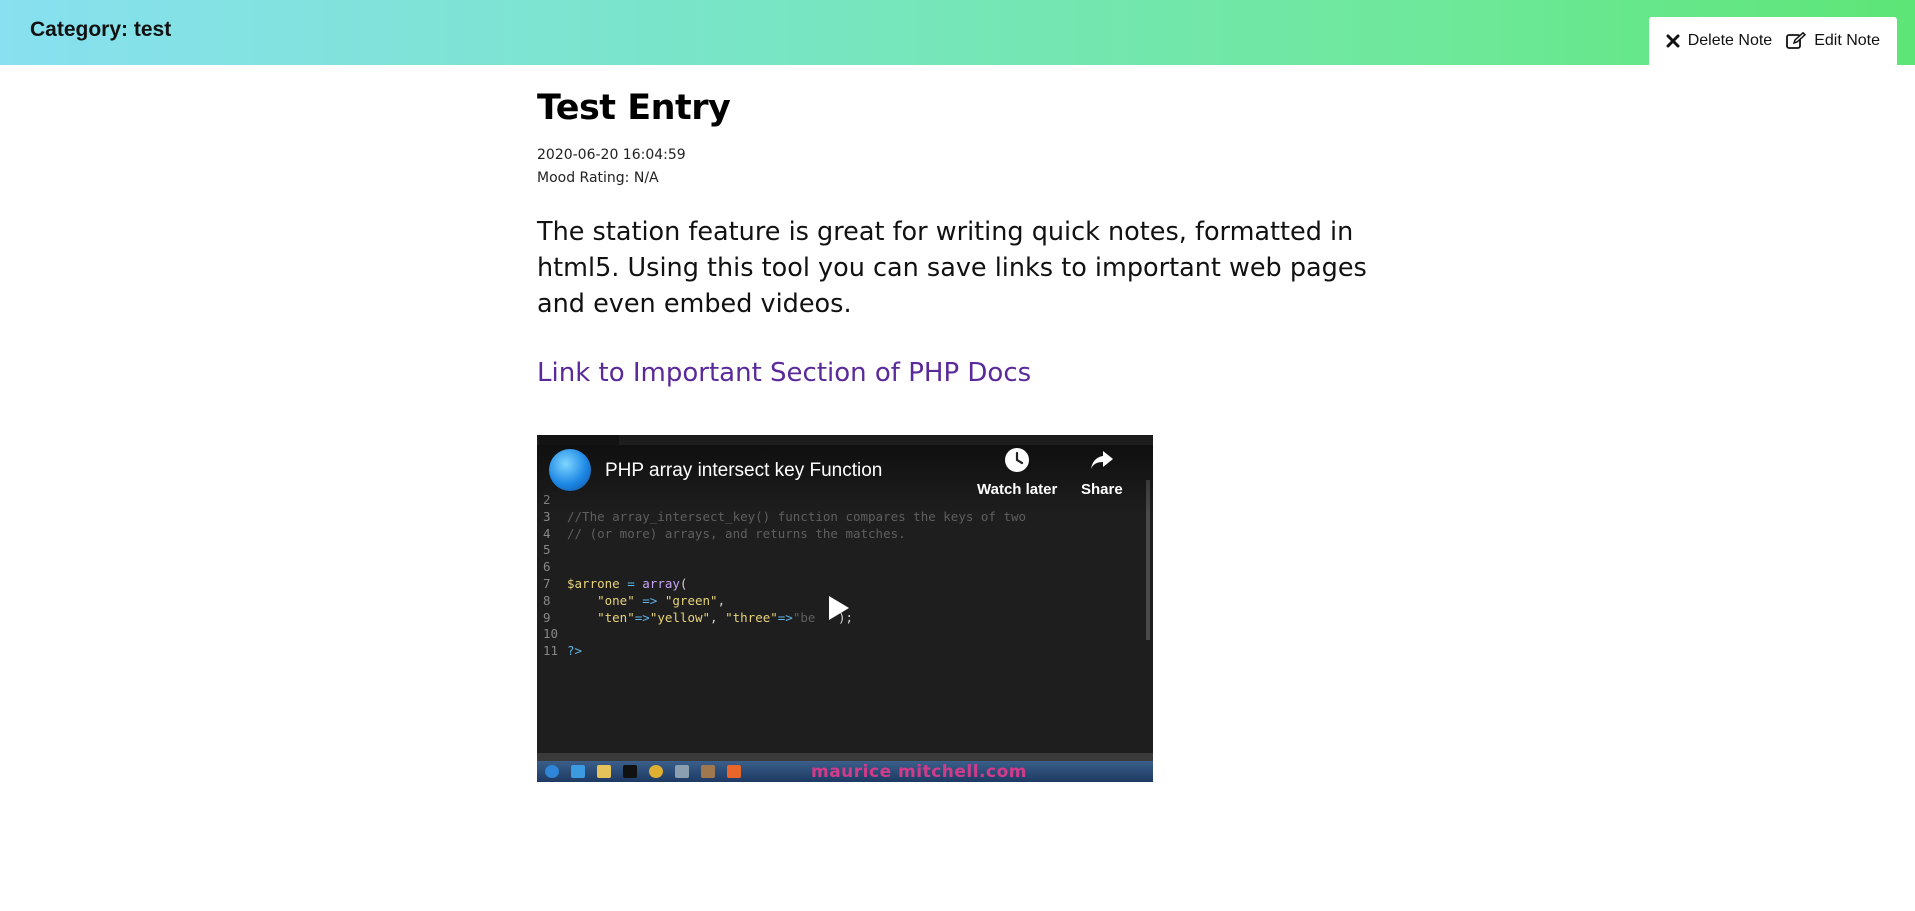 This screenshot has width=1915, height=911. I want to click on note-meta: 2020-06-20 16:04:59 Mood Rating: N/A, so click(957, 167).